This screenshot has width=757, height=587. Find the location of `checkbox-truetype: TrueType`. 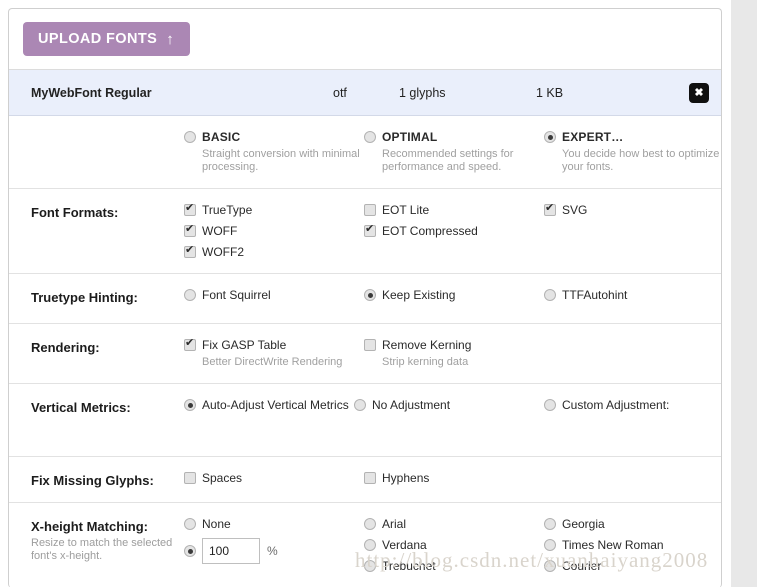

checkbox-truetype: TrueType is located at coordinates (274, 209).